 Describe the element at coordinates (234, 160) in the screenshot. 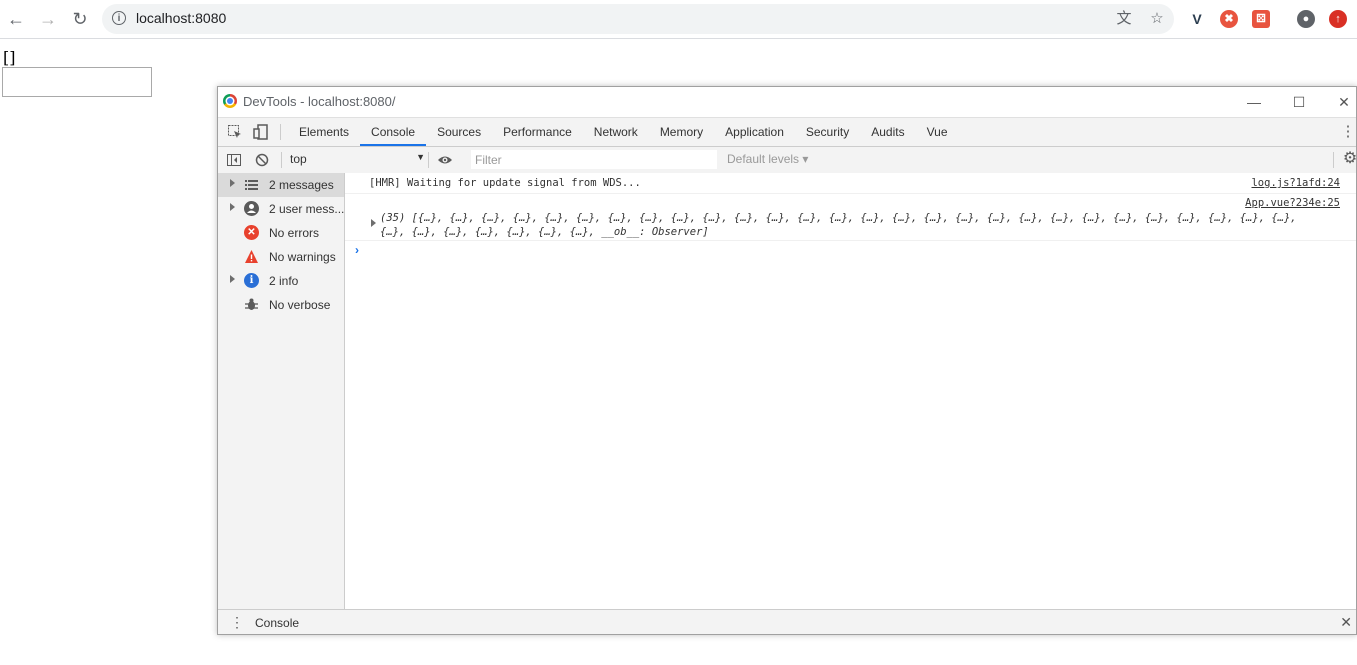

I see `sidebar-toggle-icon` at that location.